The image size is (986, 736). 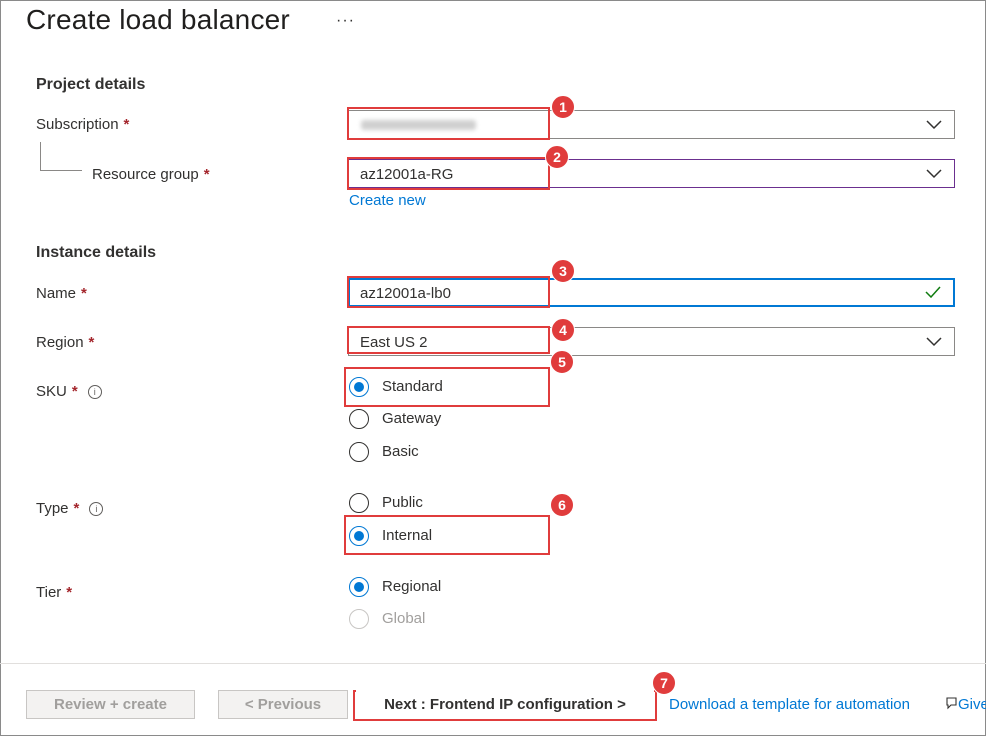 I want to click on region-label: Region *, so click(x=65, y=342).